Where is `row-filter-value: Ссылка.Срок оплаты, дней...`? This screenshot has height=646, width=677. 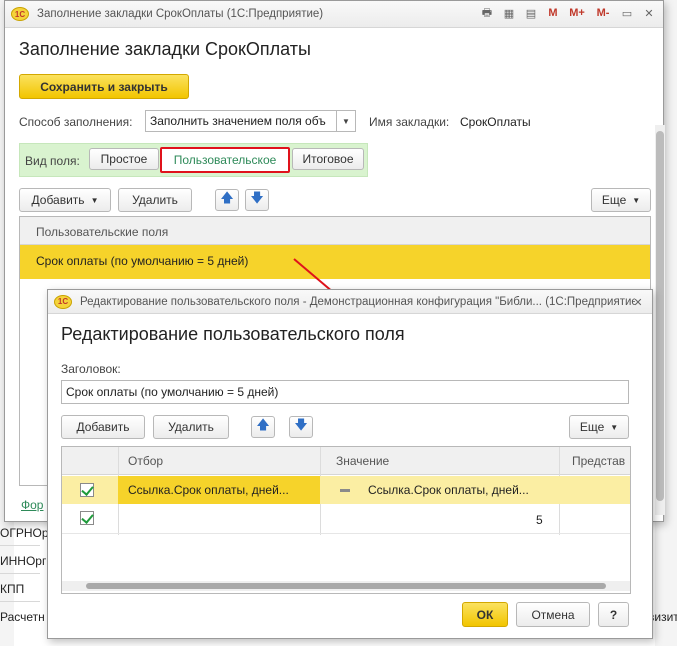
row-filter-value: Ссылка.Срок оплаты, дней... is located at coordinates (208, 490).